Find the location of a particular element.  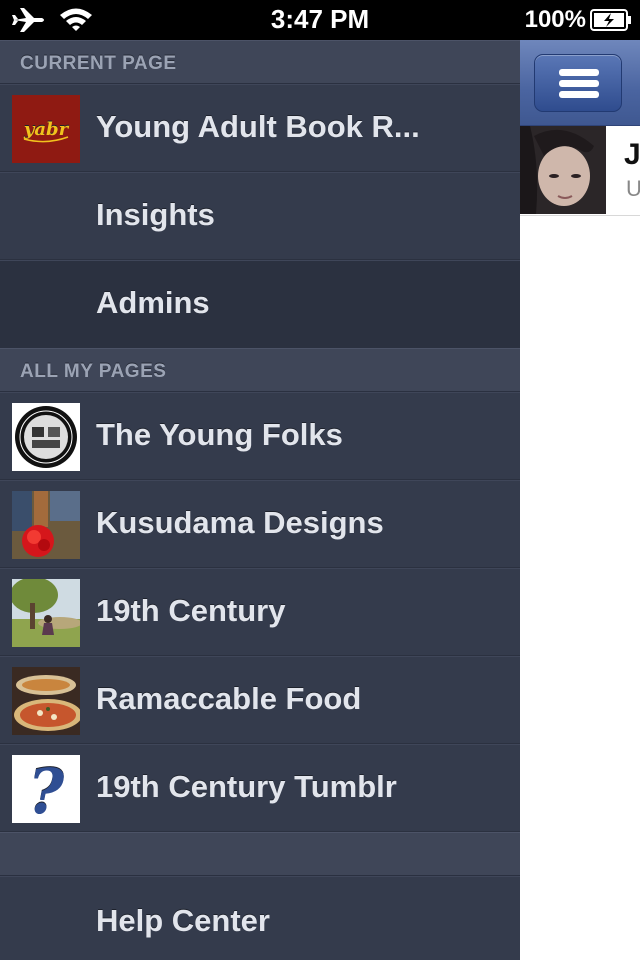

page-item-label: 19th Century is located at coordinates (191, 610).